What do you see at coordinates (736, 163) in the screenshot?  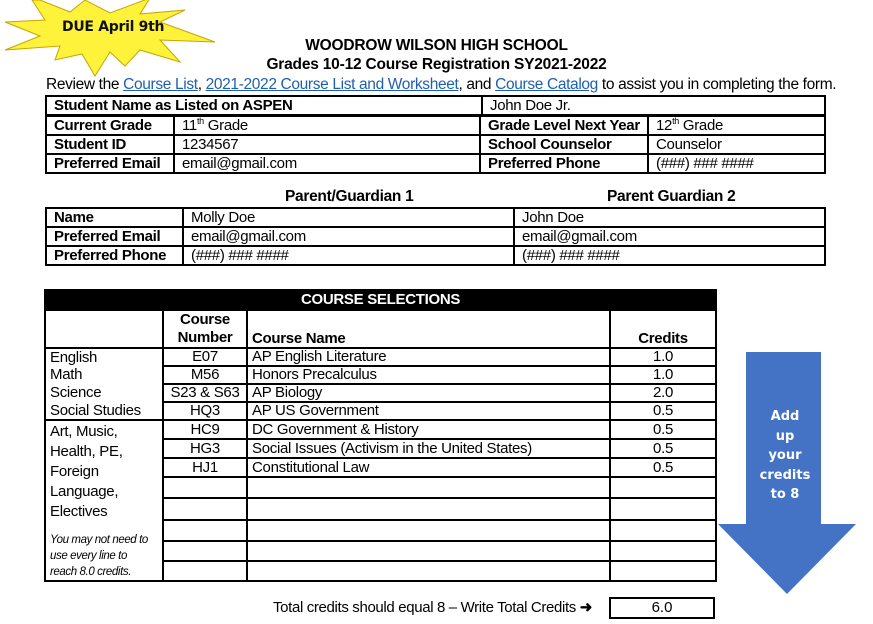 I see `student-phone-field: (###) ### ####` at bounding box center [736, 163].